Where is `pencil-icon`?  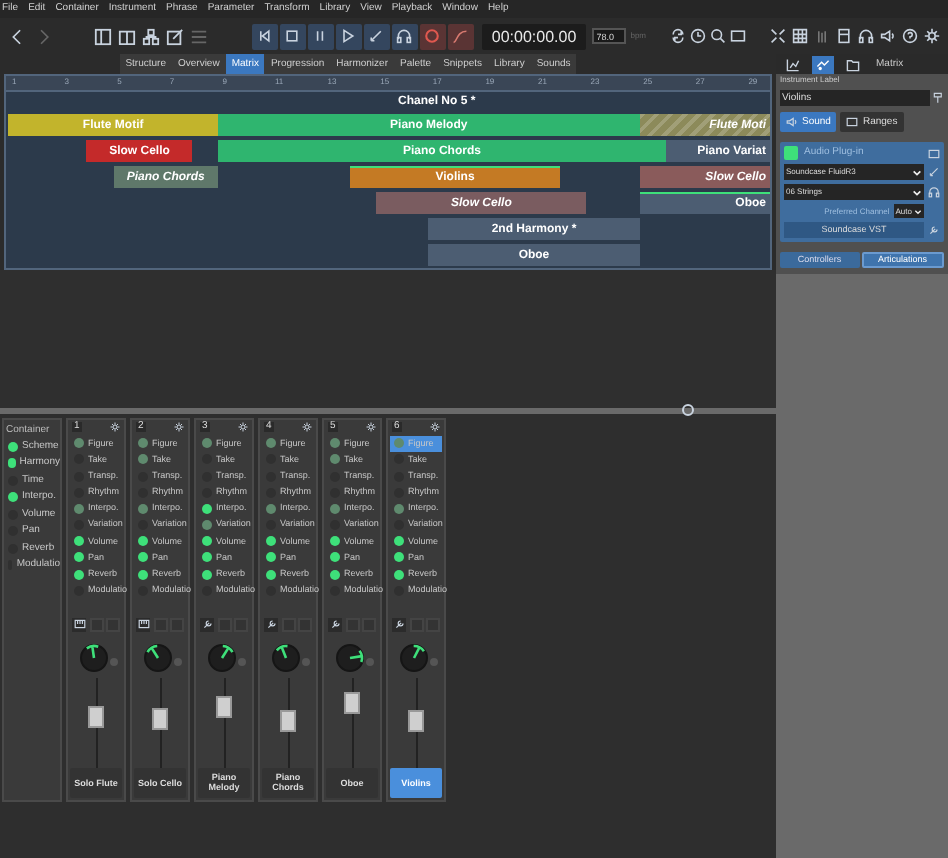
pencil-icon is located at coordinates (376, 36).